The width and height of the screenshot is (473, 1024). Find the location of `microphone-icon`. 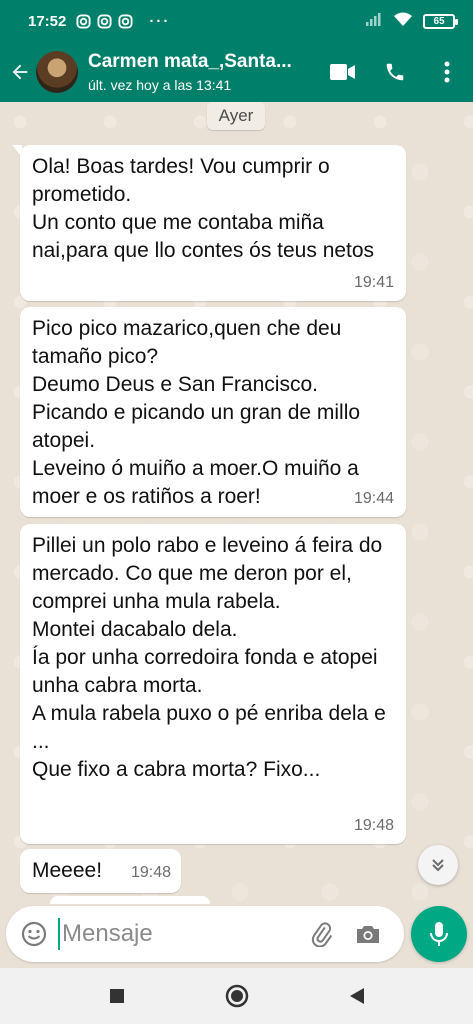

microphone-icon is located at coordinates (439, 934).